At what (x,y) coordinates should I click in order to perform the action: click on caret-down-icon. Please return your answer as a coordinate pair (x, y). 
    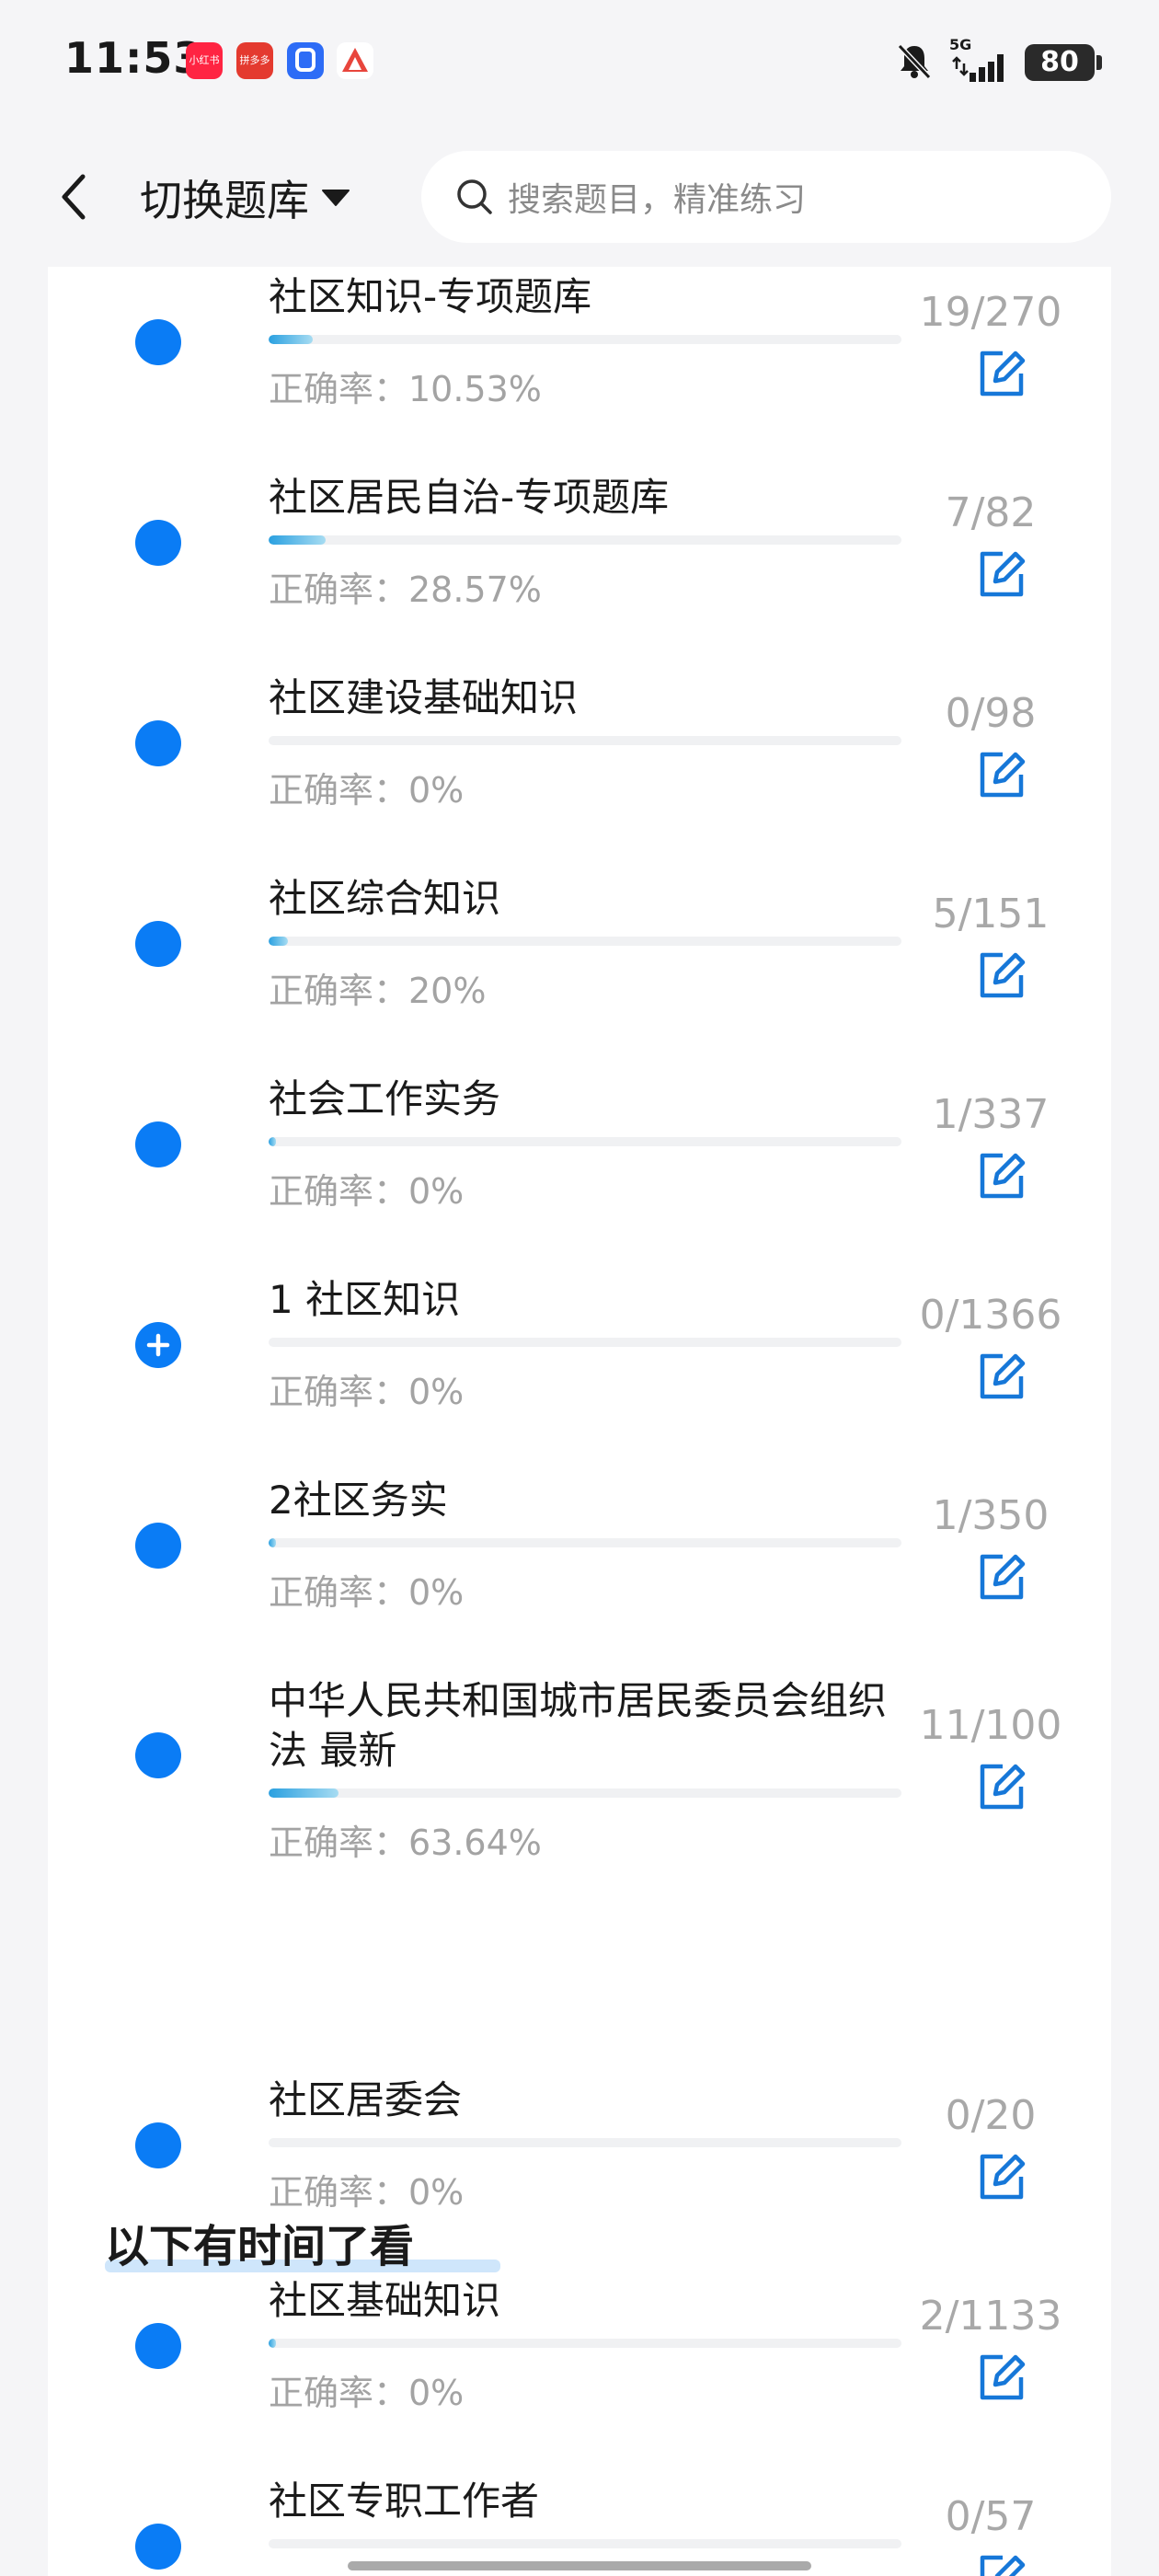
    Looking at the image, I should click on (336, 198).